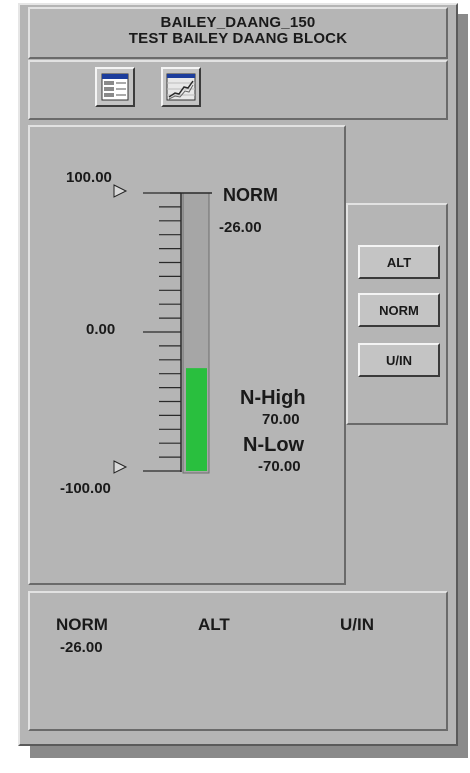 The image size is (470, 773). What do you see at coordinates (196, 419) in the screenshot?
I see `bar-fill` at bounding box center [196, 419].